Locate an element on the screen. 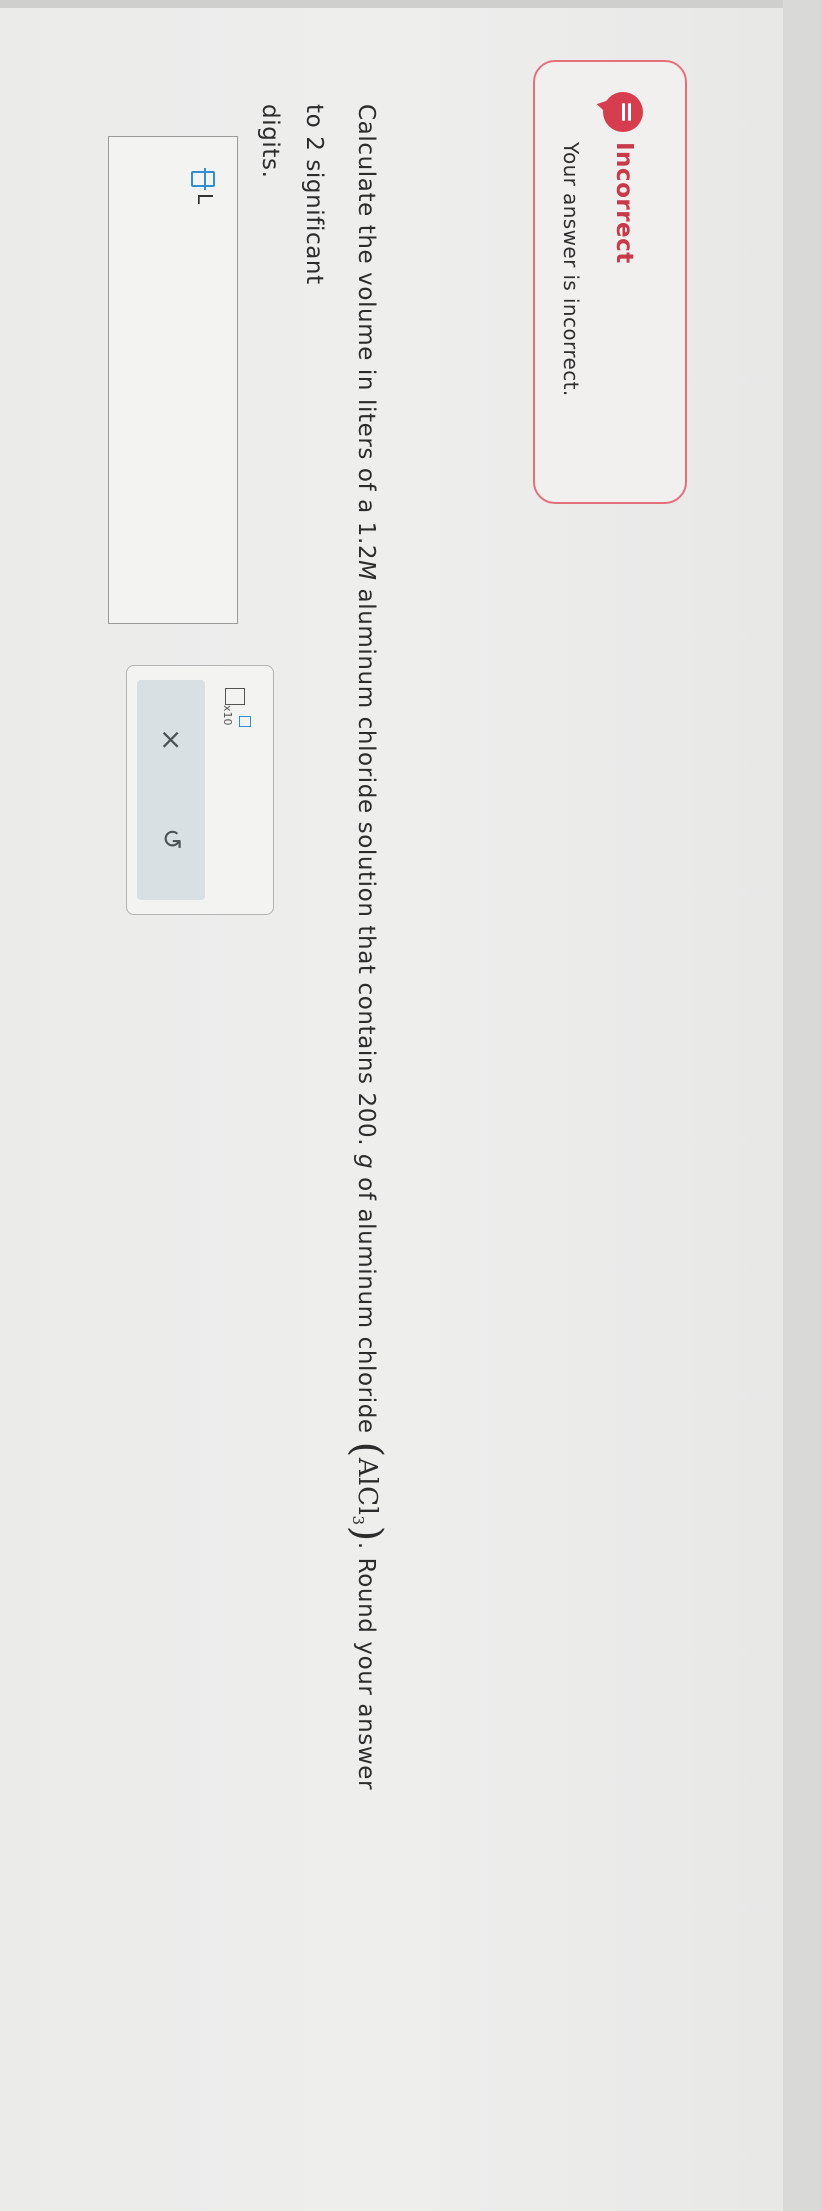 The image size is (821, 2211). formula-close-paren: ) is located at coordinates (367, 1533).